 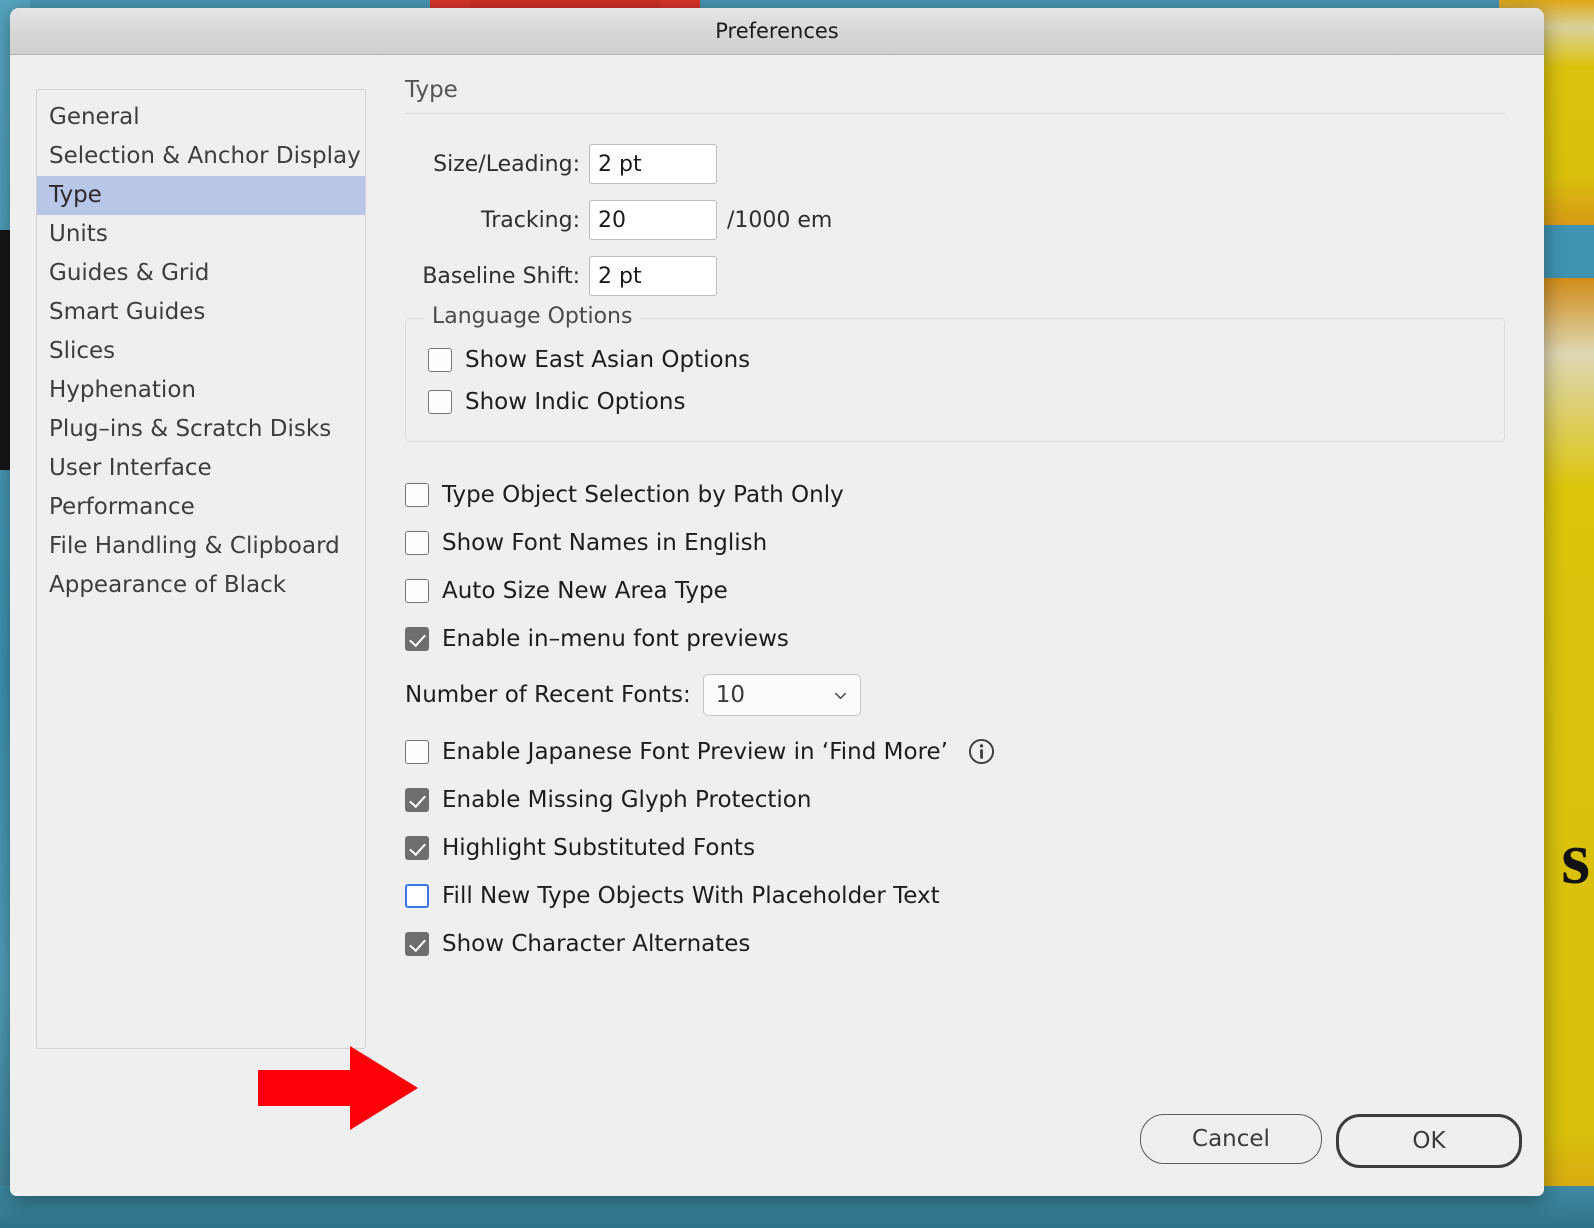 I want to click on sidebar-item-performance: Performance, so click(x=201, y=507).